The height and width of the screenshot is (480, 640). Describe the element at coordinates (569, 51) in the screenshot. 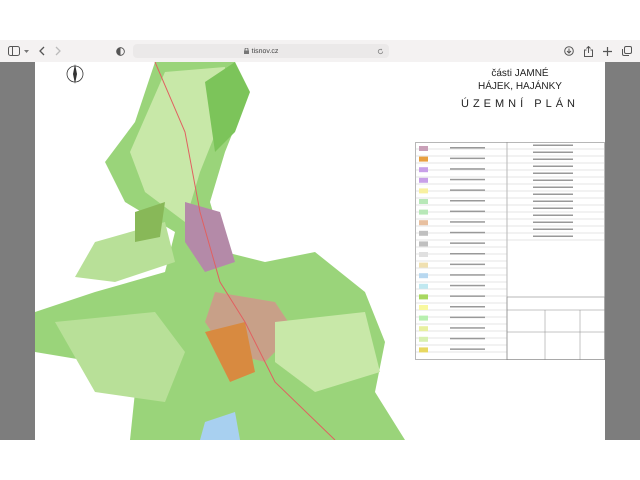

I see `download-icon` at that location.